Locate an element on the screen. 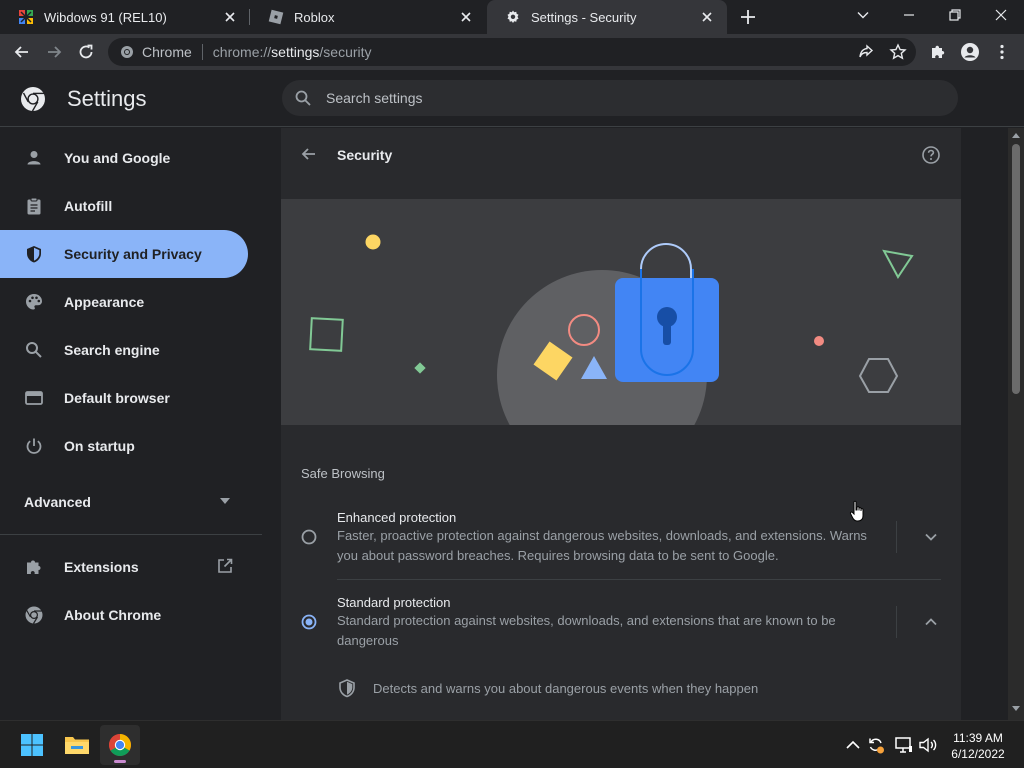 Image resolution: width=1024 pixels, height=768 pixels. active-app-indicator is located at coordinates (120, 761).